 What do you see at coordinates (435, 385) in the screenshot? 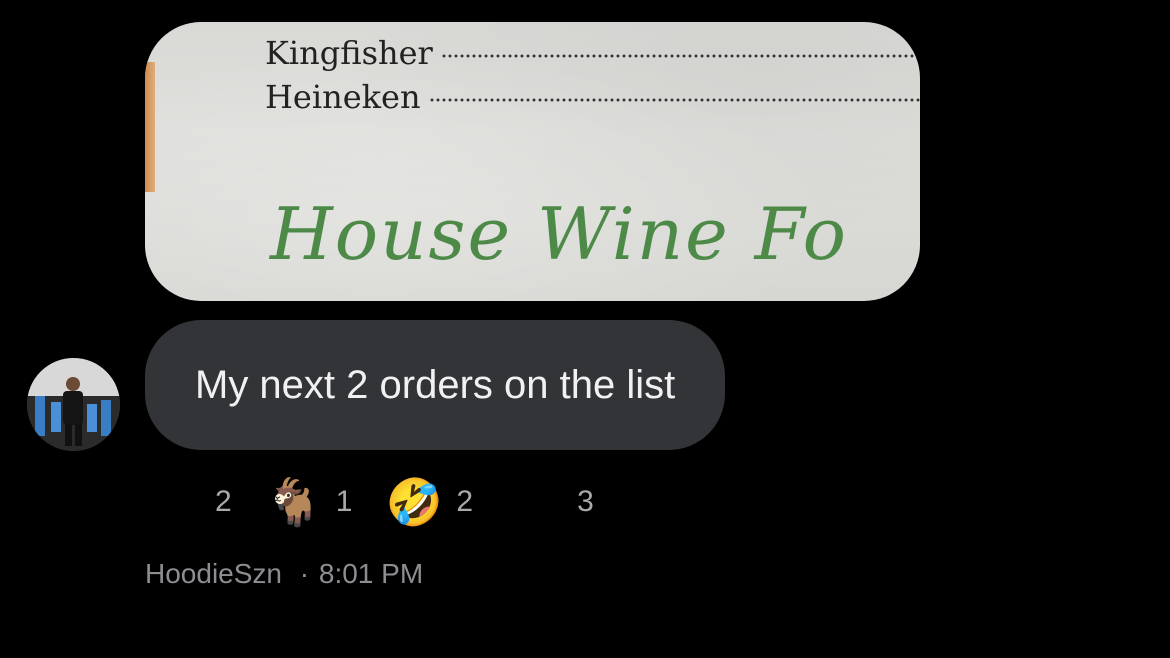
I see `message-bubble: My next 2 orders on the list` at bounding box center [435, 385].